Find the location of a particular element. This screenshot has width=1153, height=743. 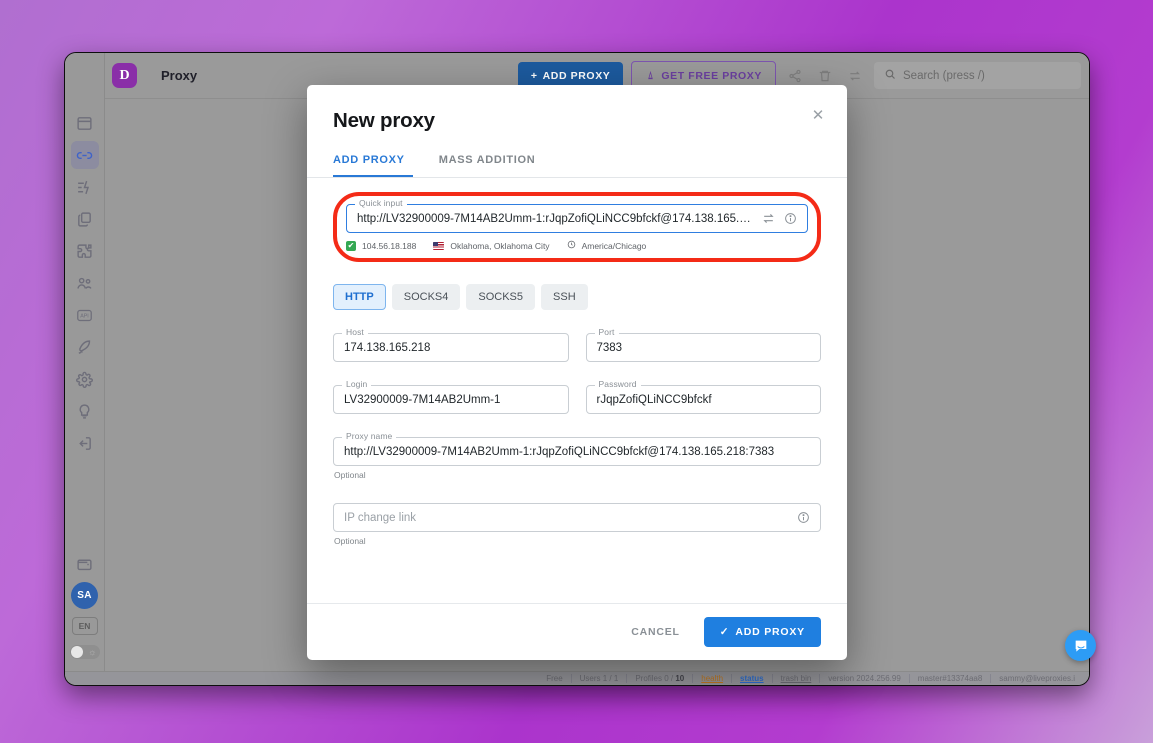

search-placeholder: Search (press /) is located at coordinates (944, 75).